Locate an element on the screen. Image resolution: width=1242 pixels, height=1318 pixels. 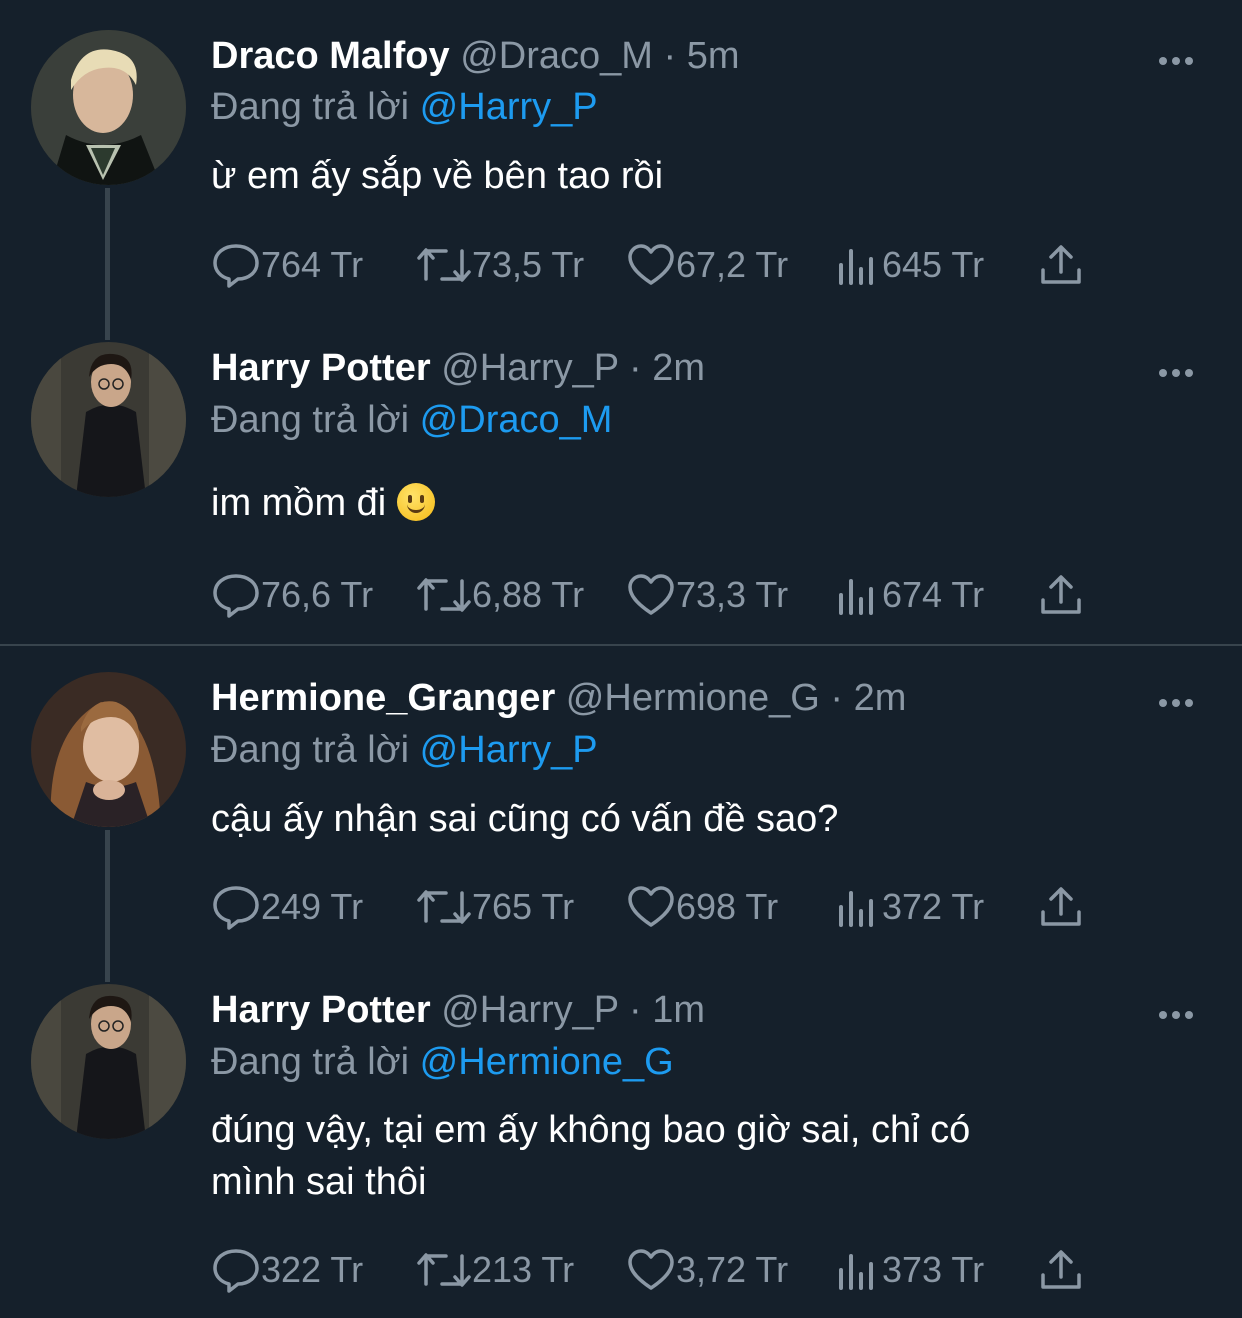
retweet-button: 213 Tr is located at coordinates (495, 1270).